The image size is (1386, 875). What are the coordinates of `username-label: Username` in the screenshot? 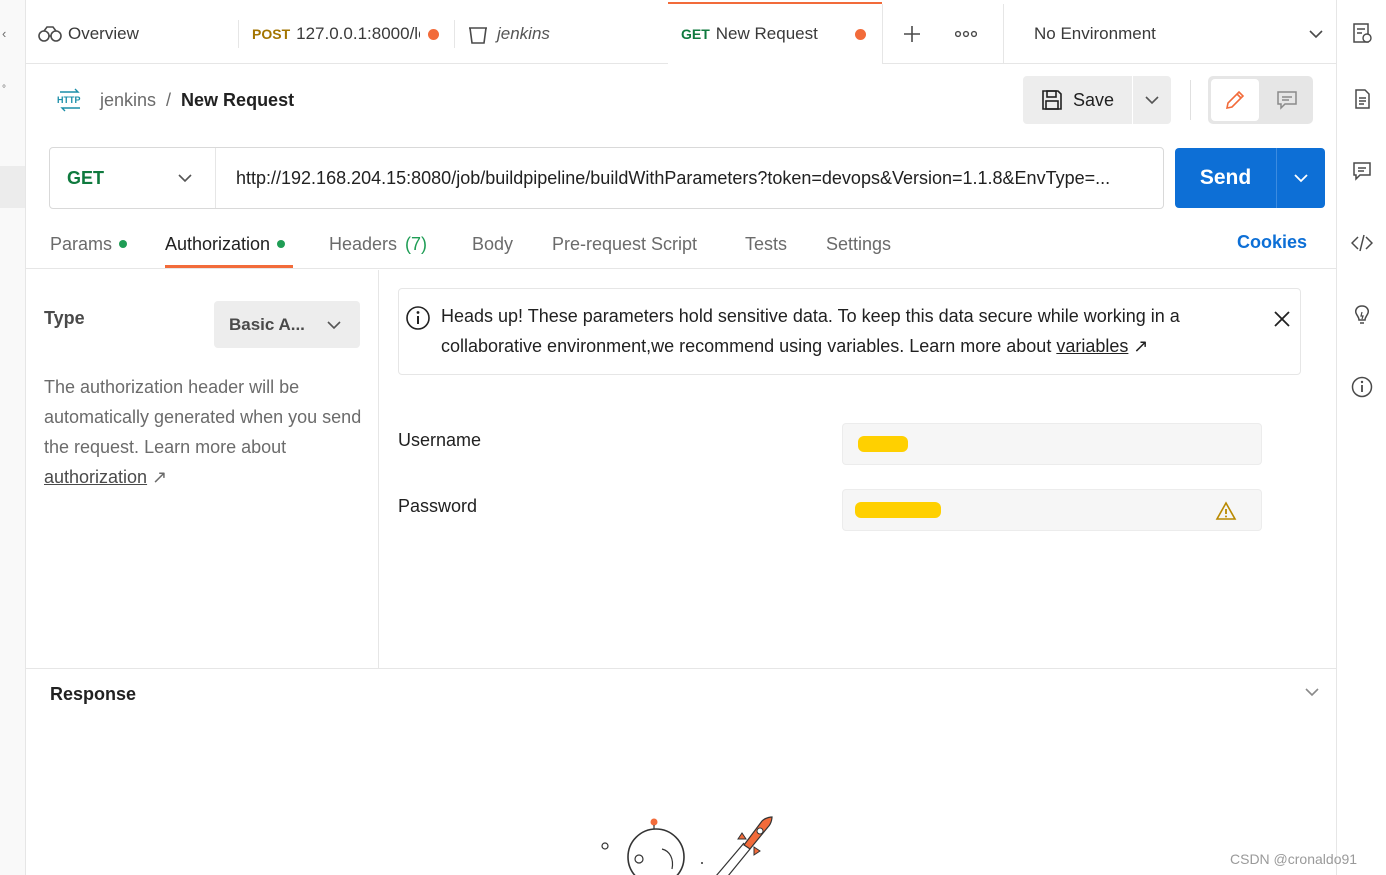 It's located at (440, 440).